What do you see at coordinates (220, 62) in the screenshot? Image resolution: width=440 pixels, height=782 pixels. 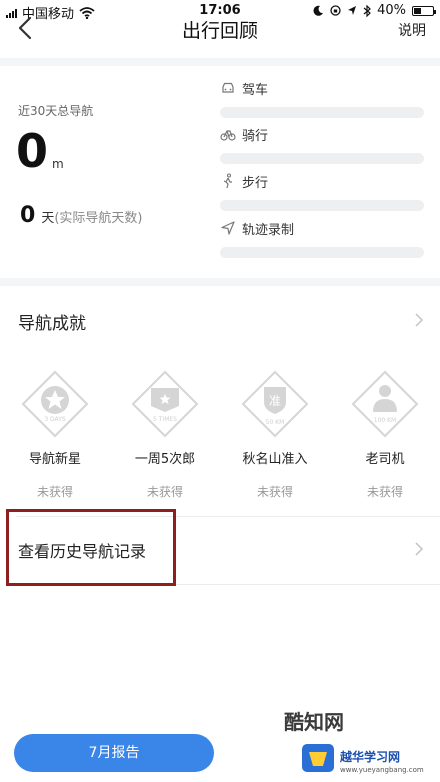 I see `header-divider` at bounding box center [220, 62].